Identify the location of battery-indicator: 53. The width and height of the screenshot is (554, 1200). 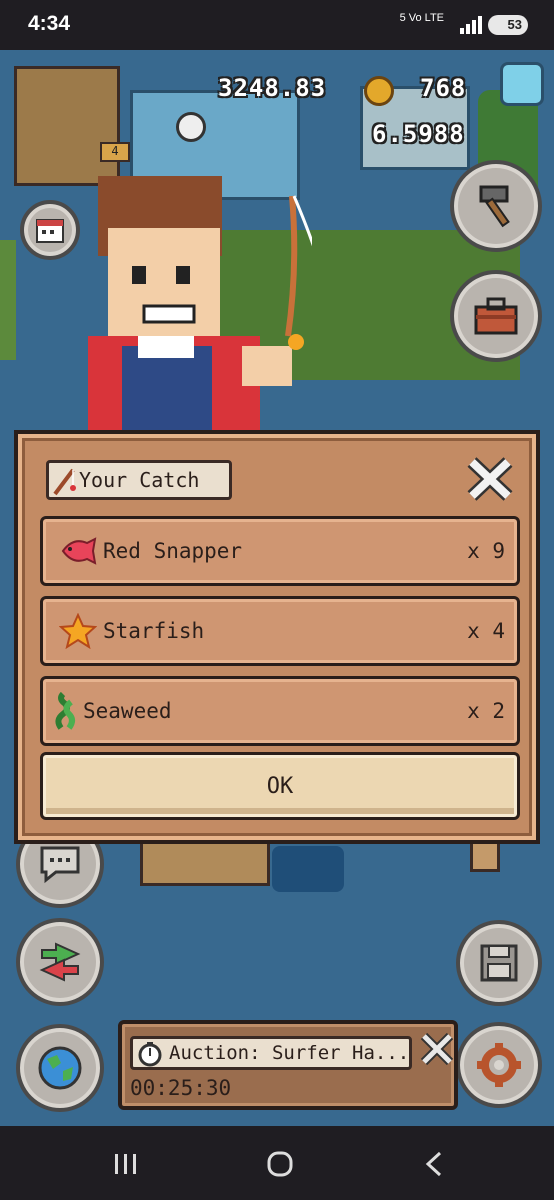
(508, 25).